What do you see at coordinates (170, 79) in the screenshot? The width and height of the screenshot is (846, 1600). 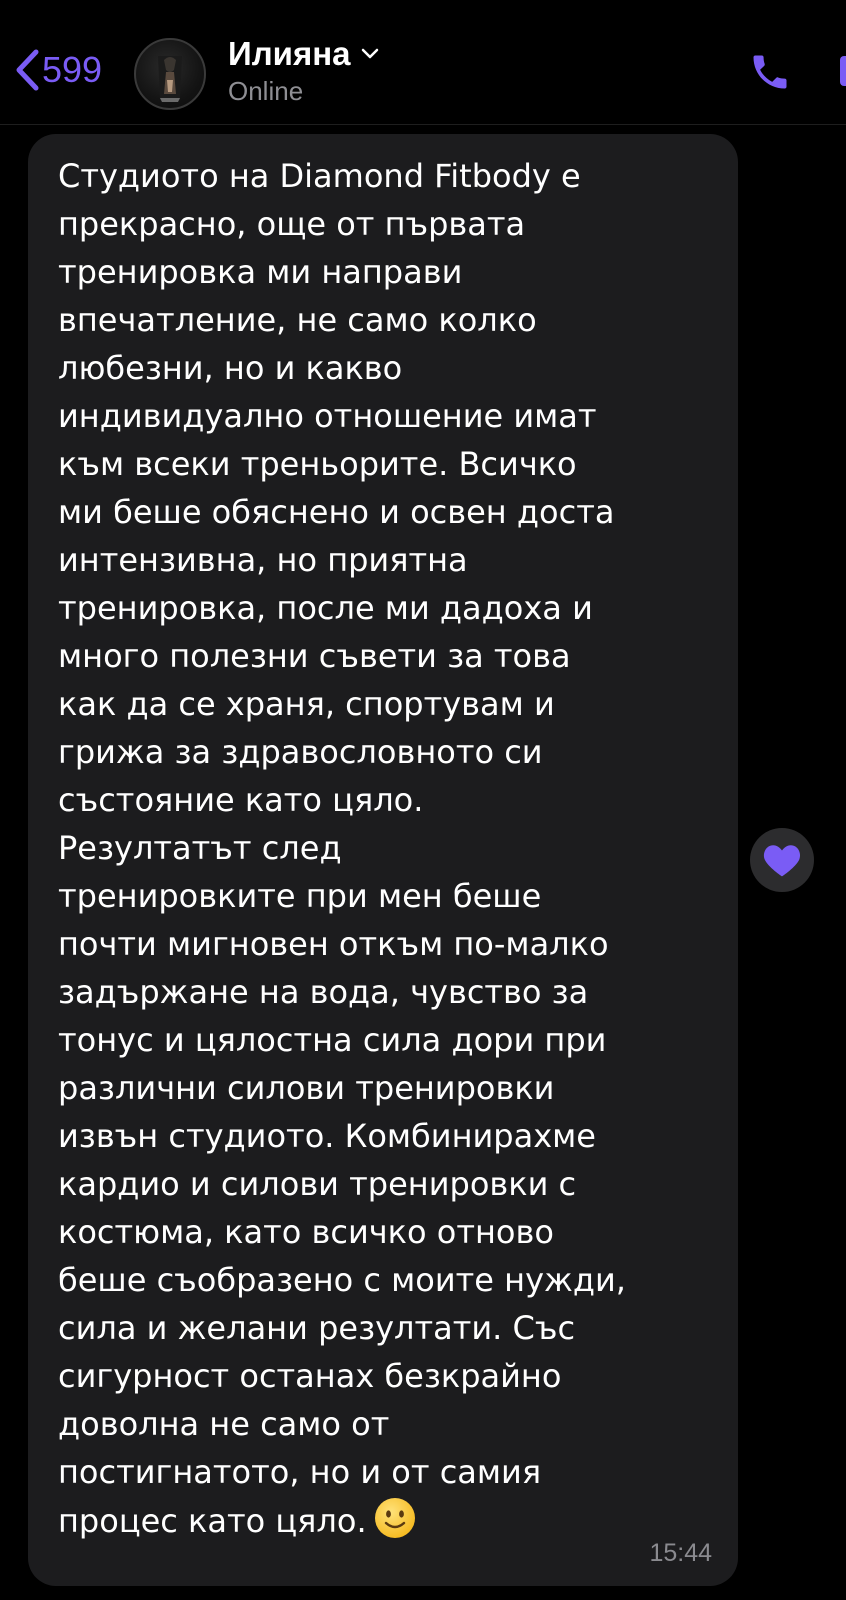 I see `avatar-photo` at bounding box center [170, 79].